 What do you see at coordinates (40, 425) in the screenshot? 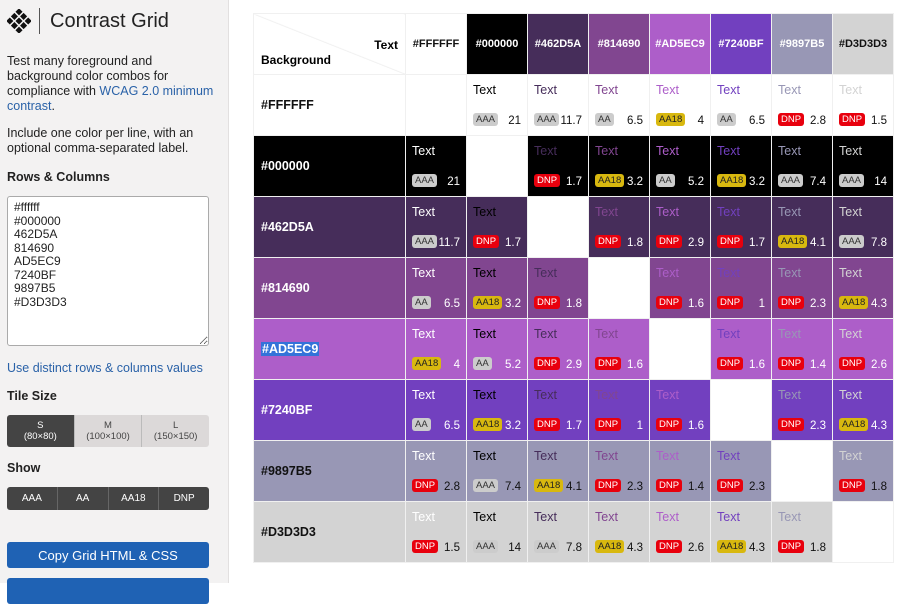
I see `tile-size-label: S` at bounding box center [40, 425].